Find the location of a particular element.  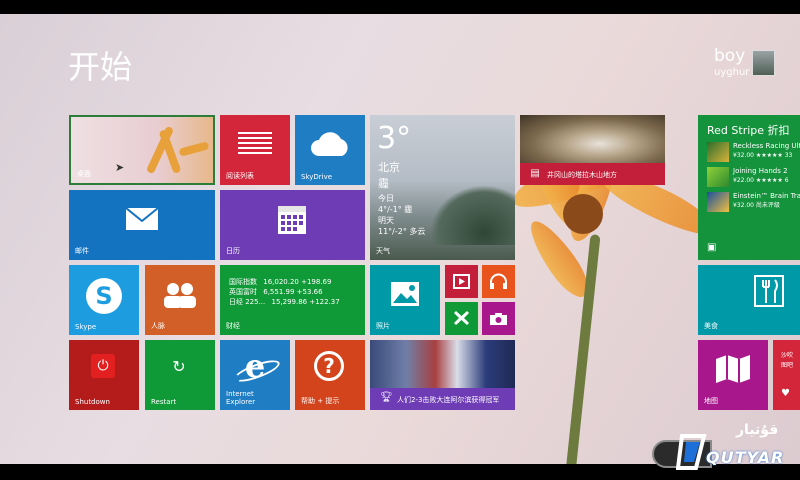

watermark-arabic: قۇتيار is located at coordinates (757, 430).